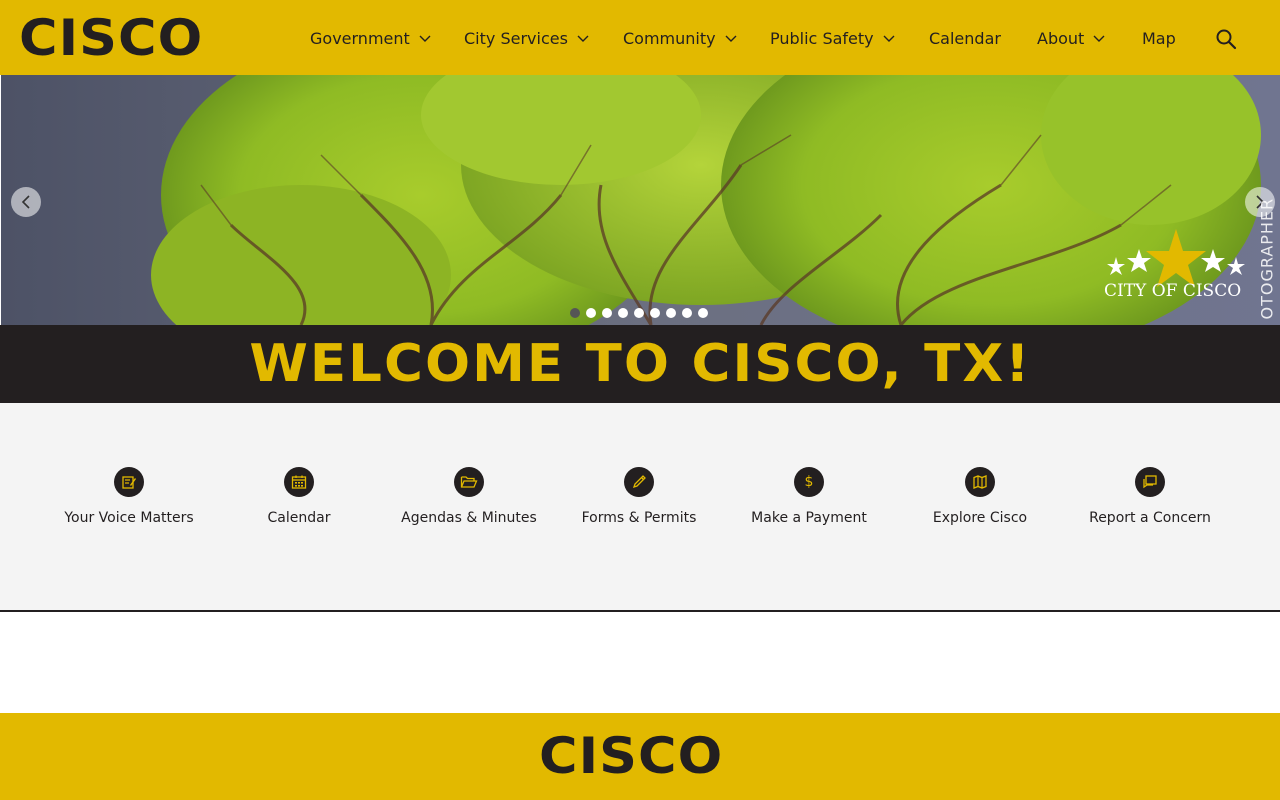  I want to click on quick-link-label: Your Voice Matters, so click(129, 518).